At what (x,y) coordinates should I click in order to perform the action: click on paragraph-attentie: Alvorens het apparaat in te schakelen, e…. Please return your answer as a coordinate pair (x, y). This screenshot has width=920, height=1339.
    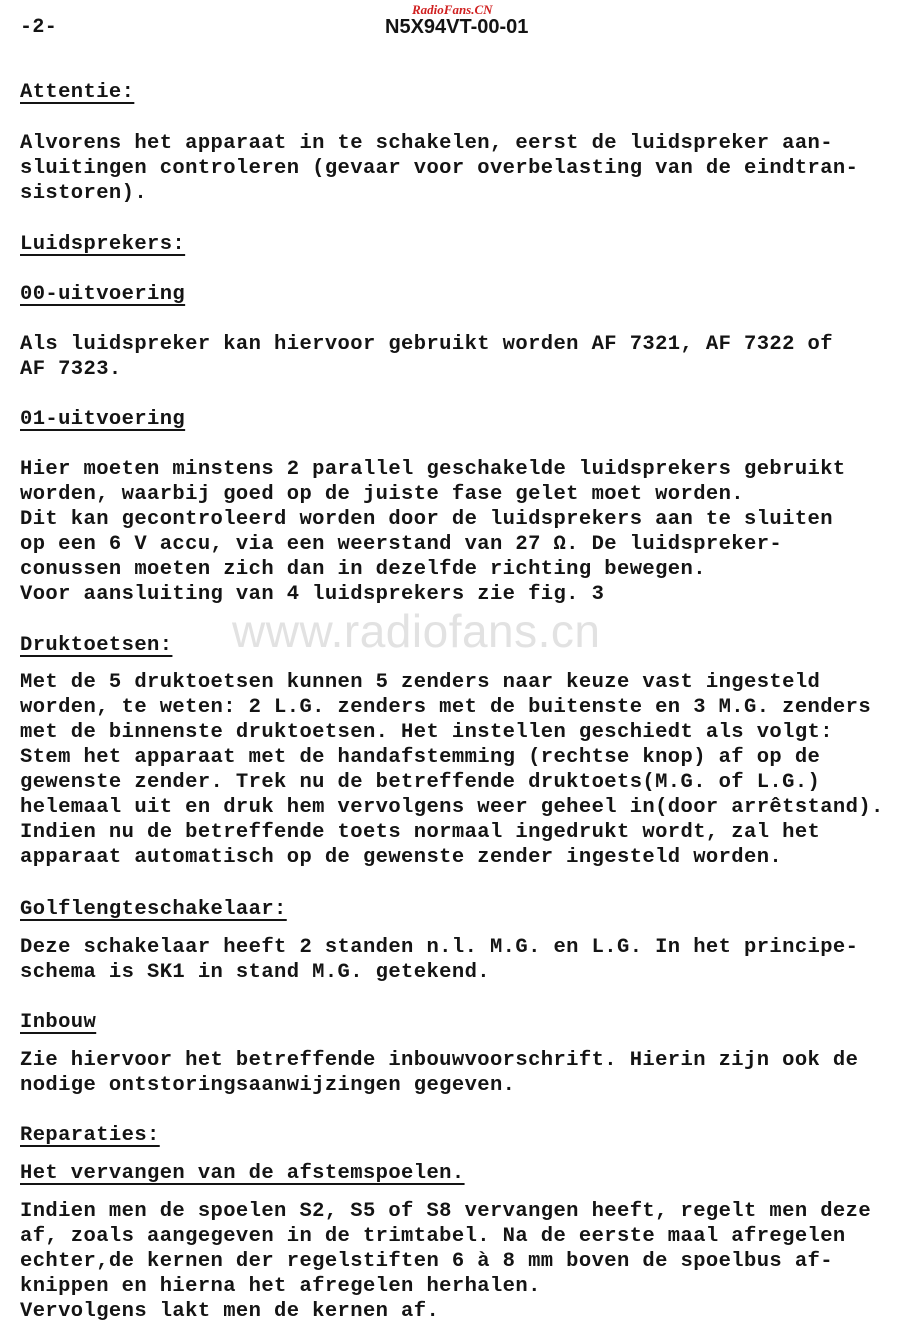
    Looking at the image, I should click on (439, 168).